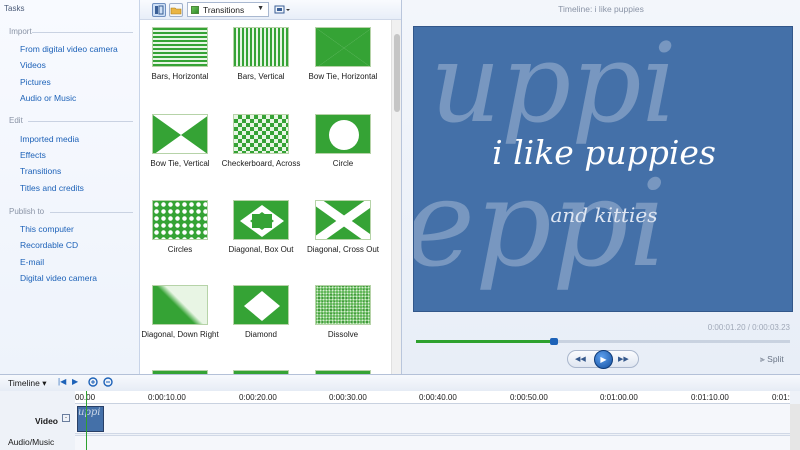 This screenshot has height=450, width=800. Describe the element at coordinates (619, 397) in the screenshot. I see `ruler-tick-label: 0:01:00.00` at that location.